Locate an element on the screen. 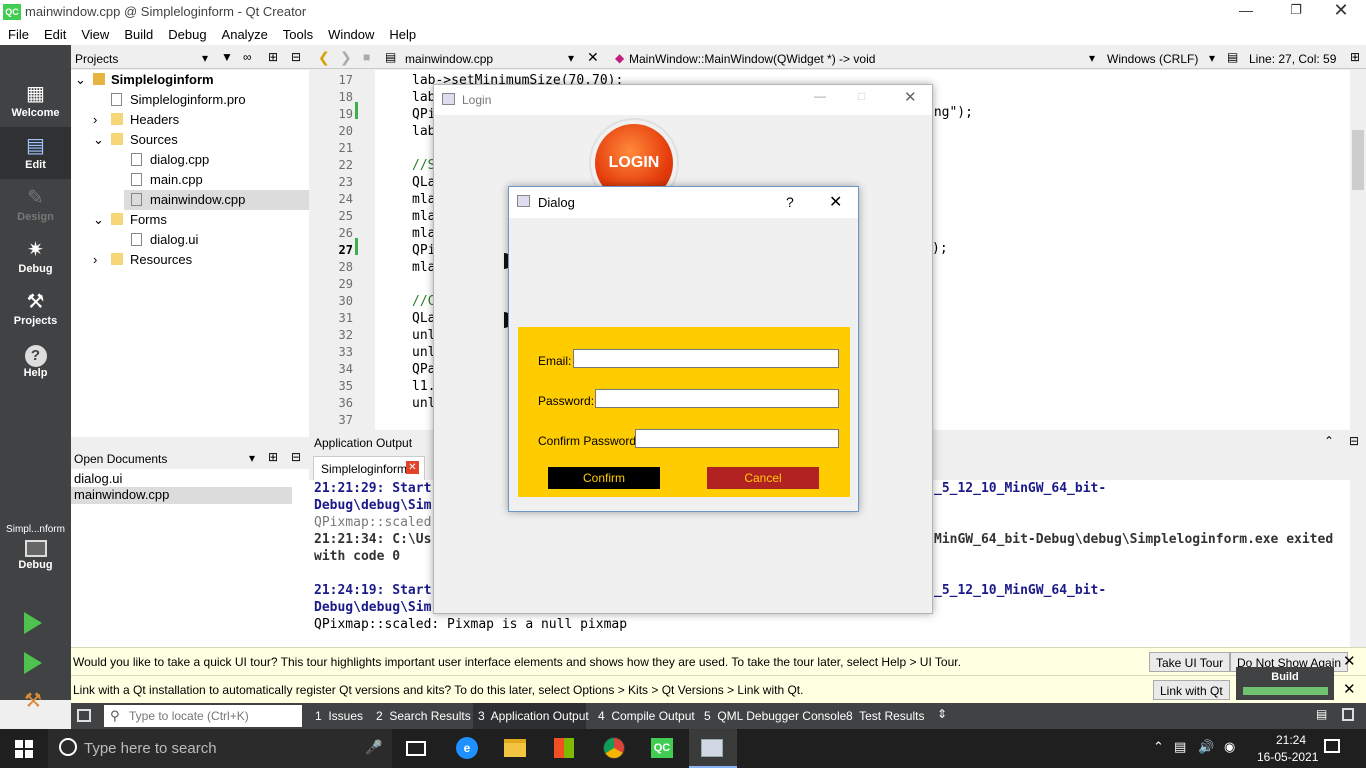  mode-debug: ✷ Debug is located at coordinates (35, 257).